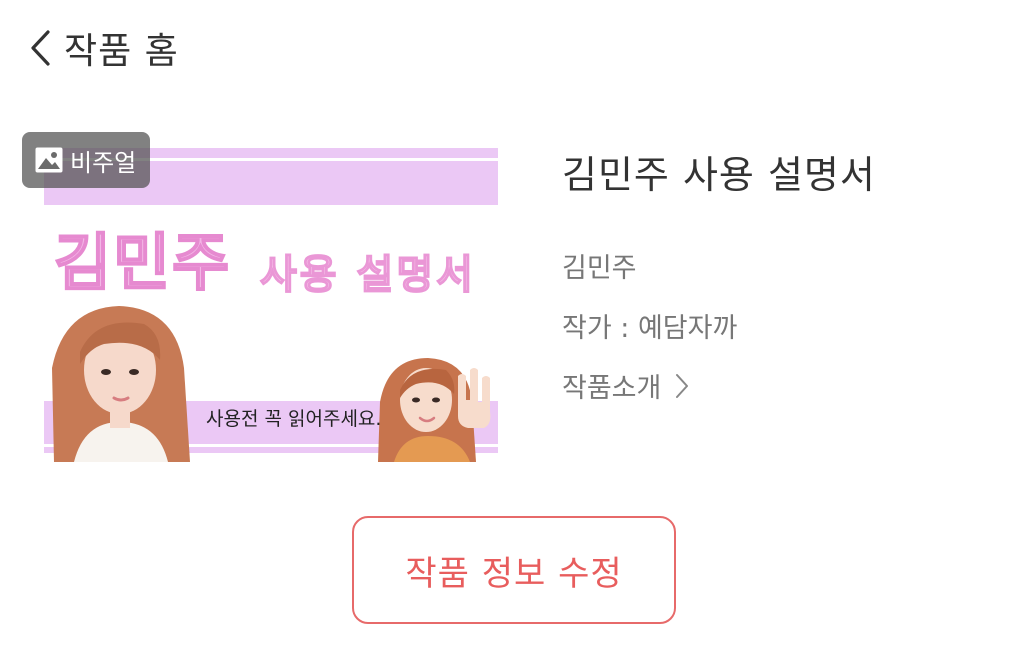 Image resolution: width=1013 pixels, height=653 pixels. I want to click on work-intro-label: 작품소개, so click(612, 388).